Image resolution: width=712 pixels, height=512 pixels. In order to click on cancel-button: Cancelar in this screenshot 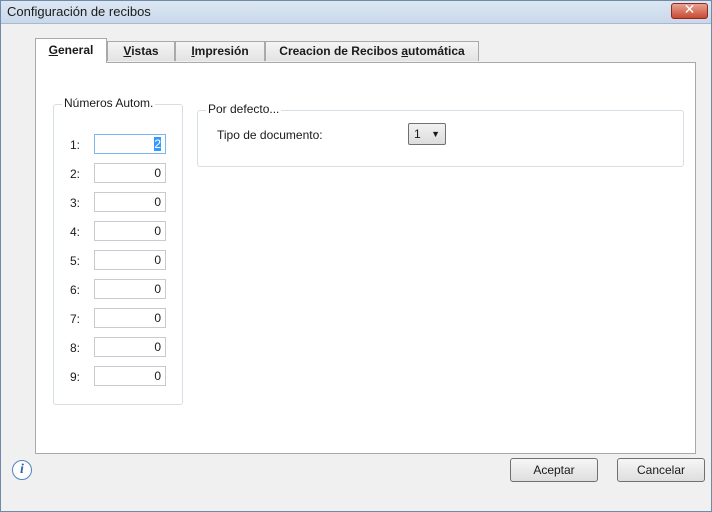, I will do `click(661, 470)`.